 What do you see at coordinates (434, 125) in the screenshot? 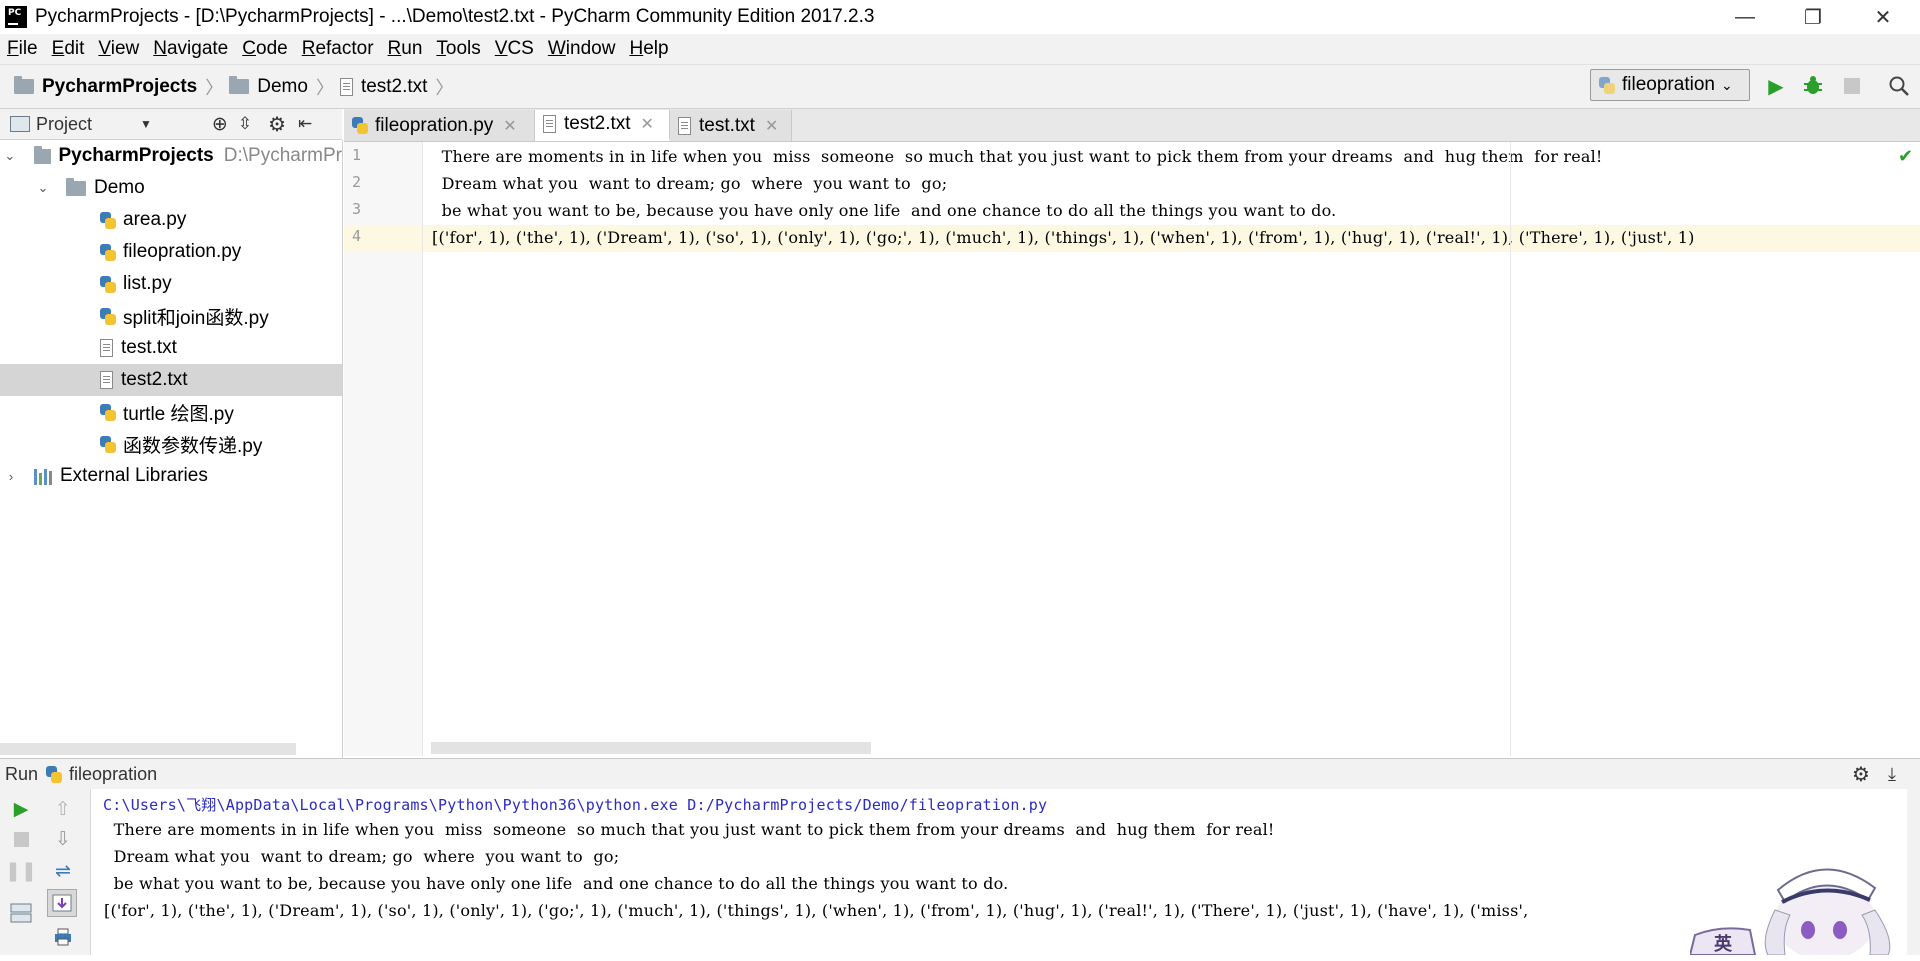
I see `tab-label: fileopration.py` at bounding box center [434, 125].